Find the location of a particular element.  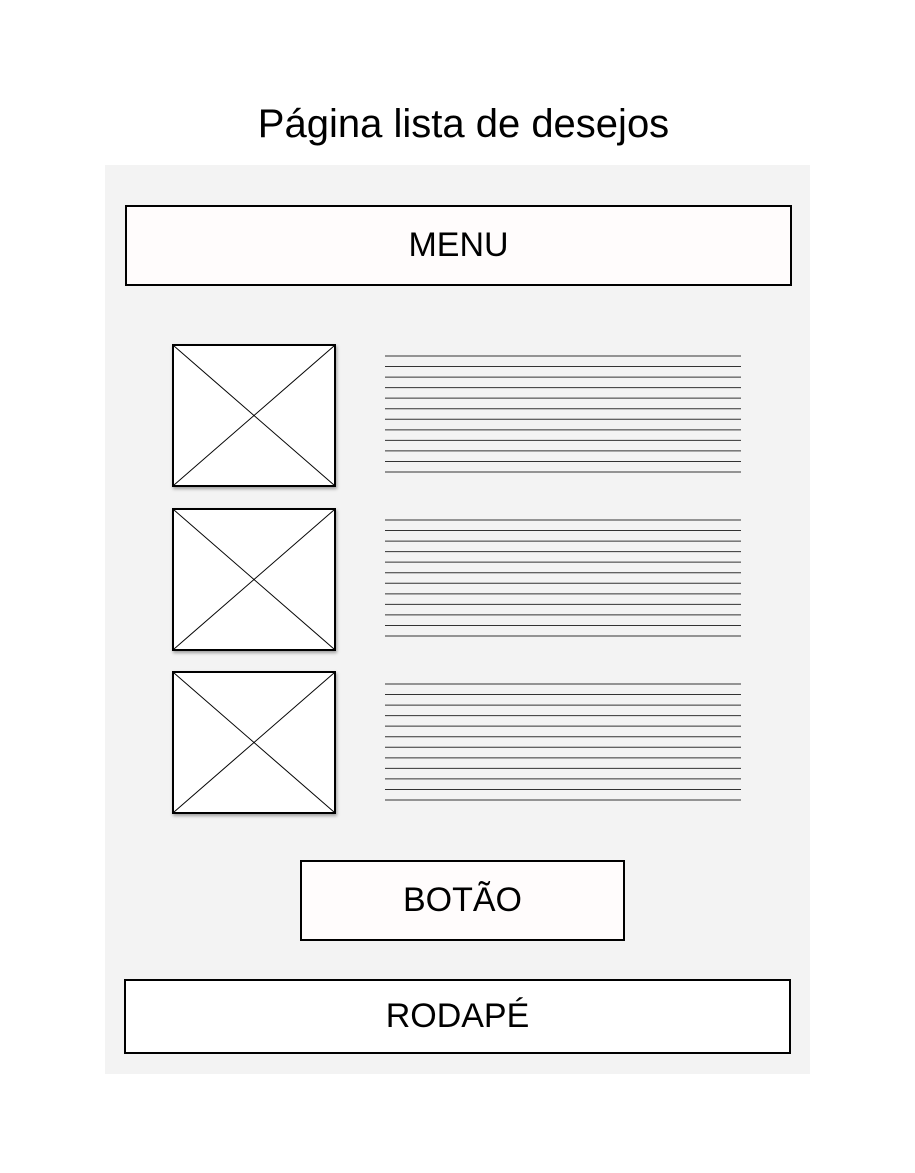

menu-label: MENU is located at coordinates (458, 245).